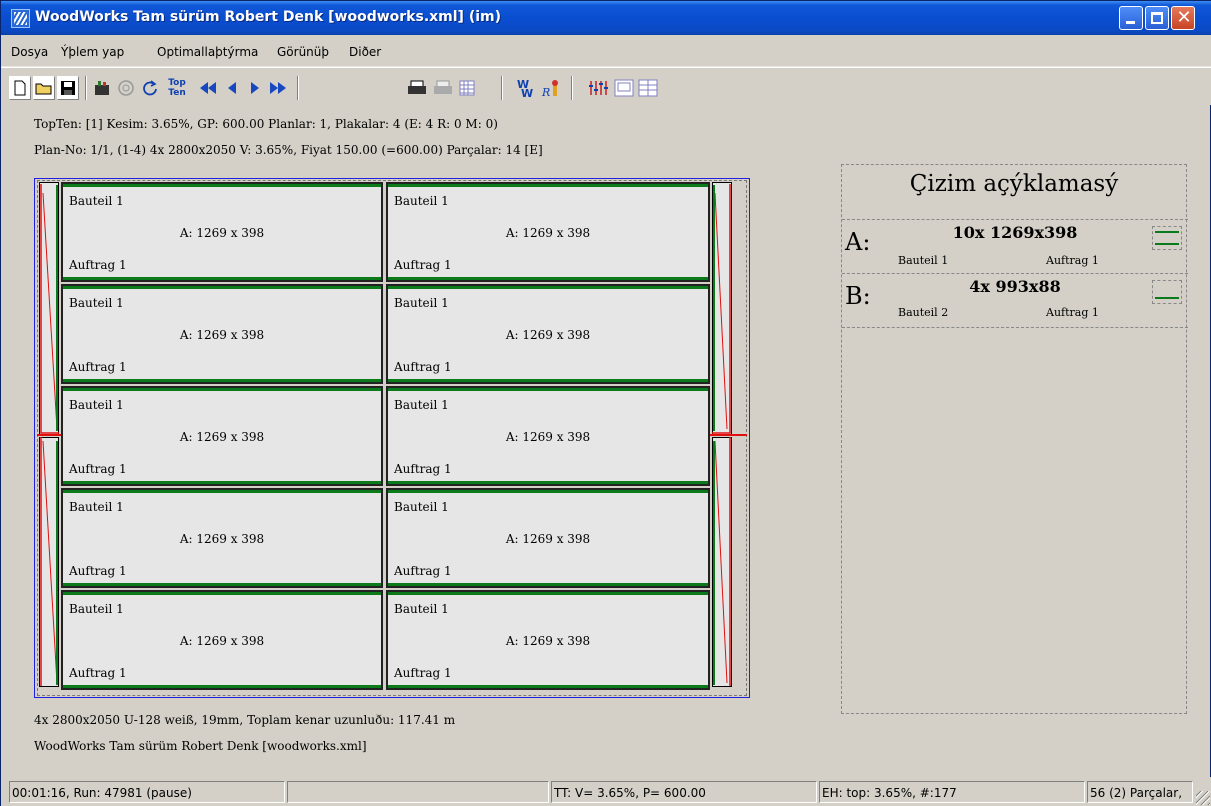 This screenshot has width=1211, height=806. I want to click on menu-optimize: Optimallaþtýrma, so click(207, 52).